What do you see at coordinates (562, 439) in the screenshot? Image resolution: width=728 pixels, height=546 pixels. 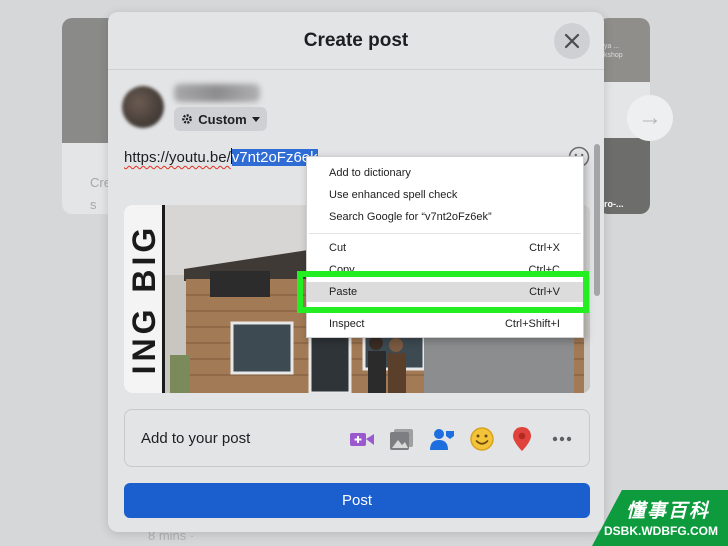 I see `more-icon` at bounding box center [562, 439].